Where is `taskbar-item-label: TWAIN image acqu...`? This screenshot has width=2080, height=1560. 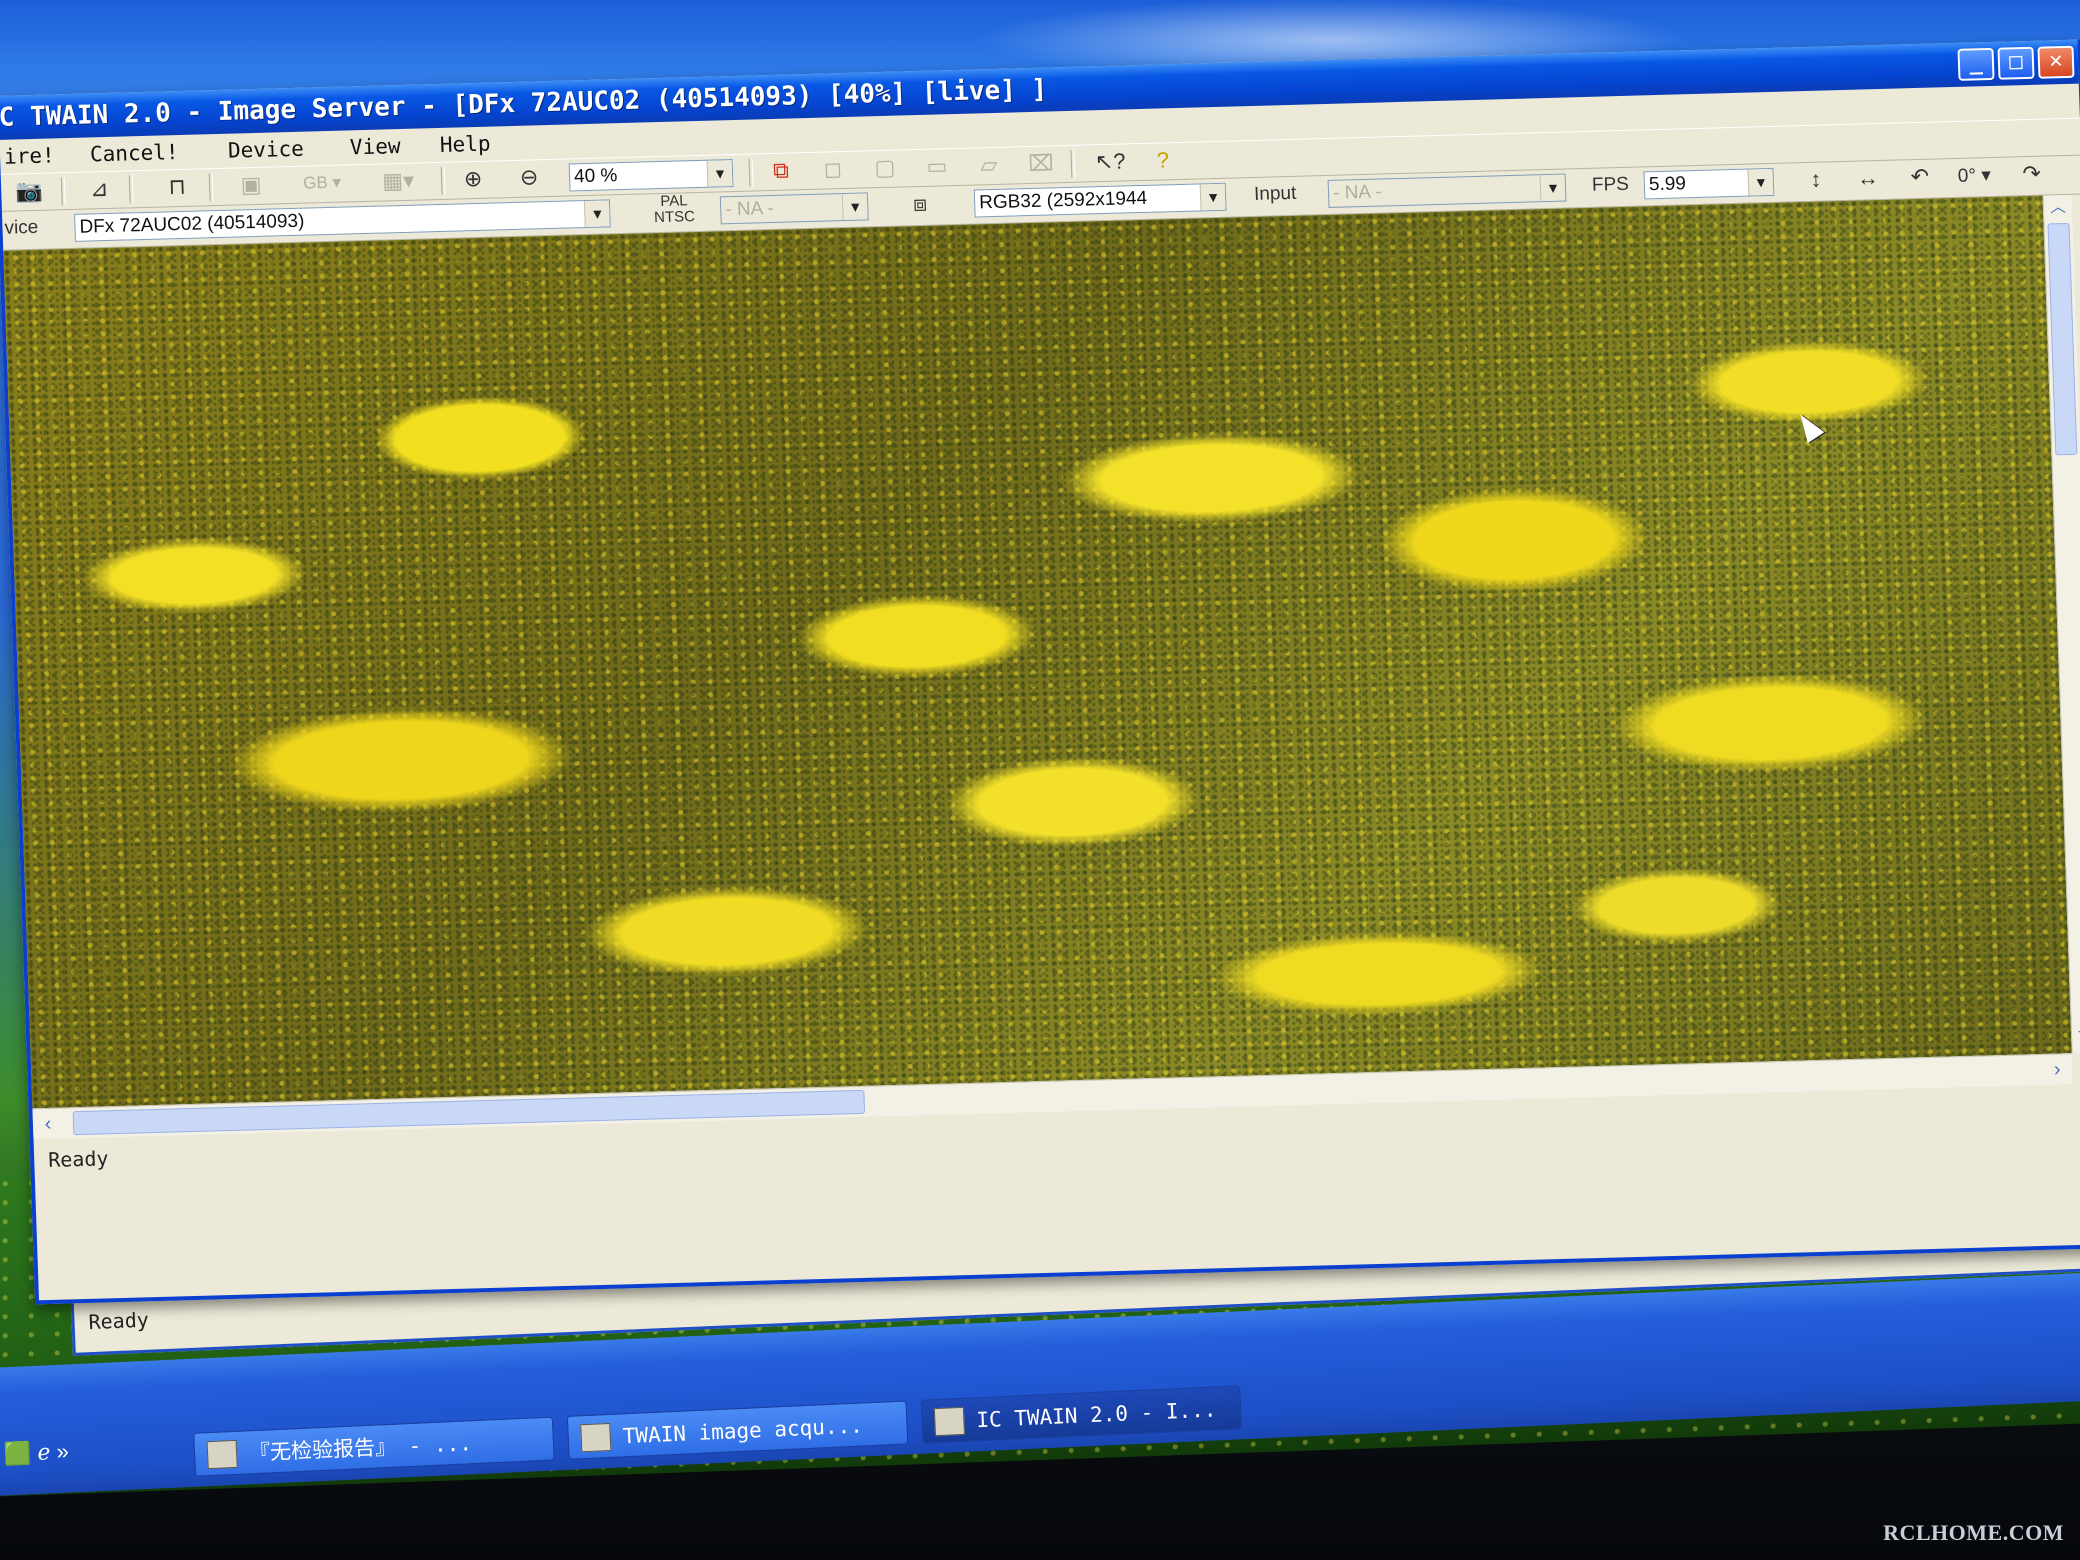
taskbar-item-label: TWAIN image acqu... is located at coordinates (743, 1431).